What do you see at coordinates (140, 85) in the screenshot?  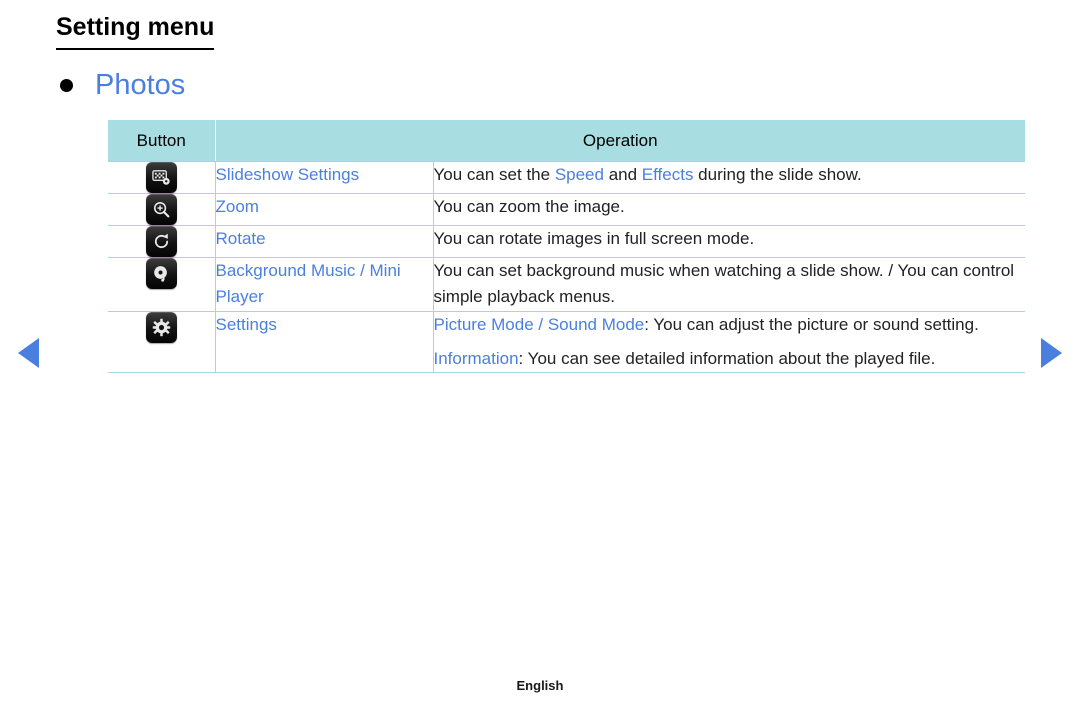 I see `section-heading-label: Photos` at bounding box center [140, 85].